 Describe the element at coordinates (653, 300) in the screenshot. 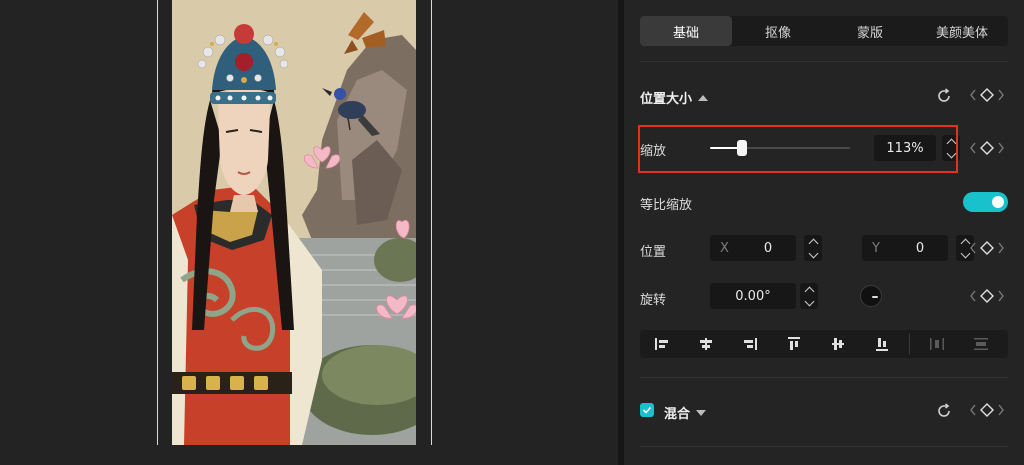

I see `rotation-label: 旋转` at that location.